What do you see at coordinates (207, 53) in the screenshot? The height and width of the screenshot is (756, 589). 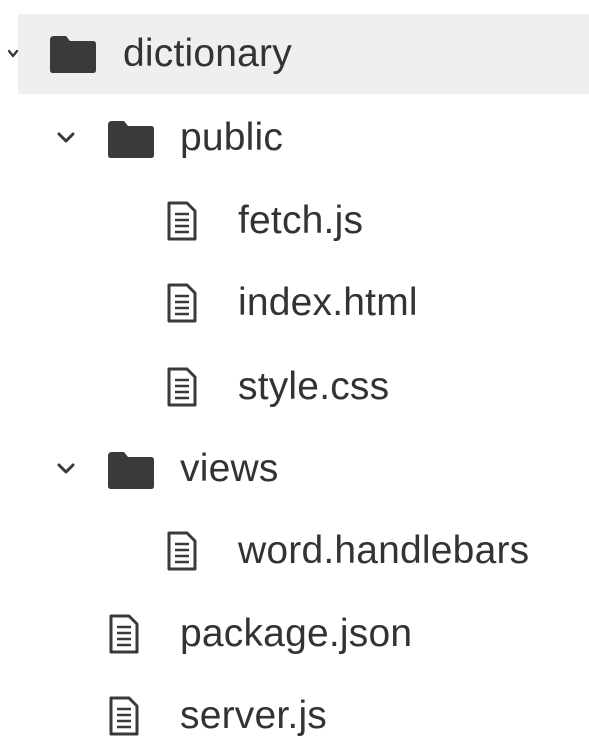 I see `tree-label-dictionary: dictionary` at bounding box center [207, 53].